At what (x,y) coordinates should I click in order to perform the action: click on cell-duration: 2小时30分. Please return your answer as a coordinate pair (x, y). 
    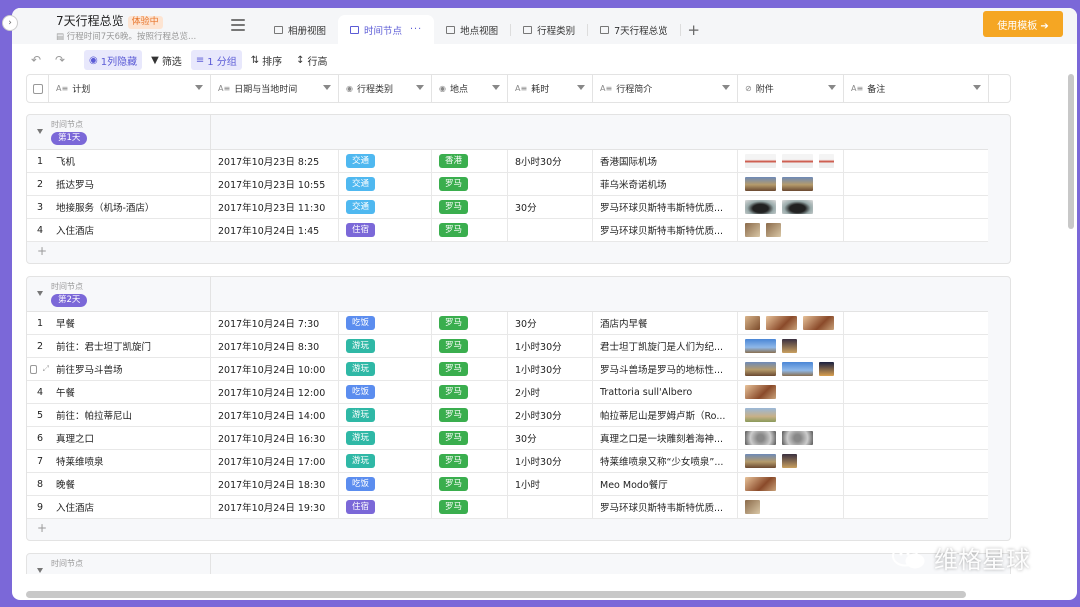
    Looking at the image, I should click on (550, 415).